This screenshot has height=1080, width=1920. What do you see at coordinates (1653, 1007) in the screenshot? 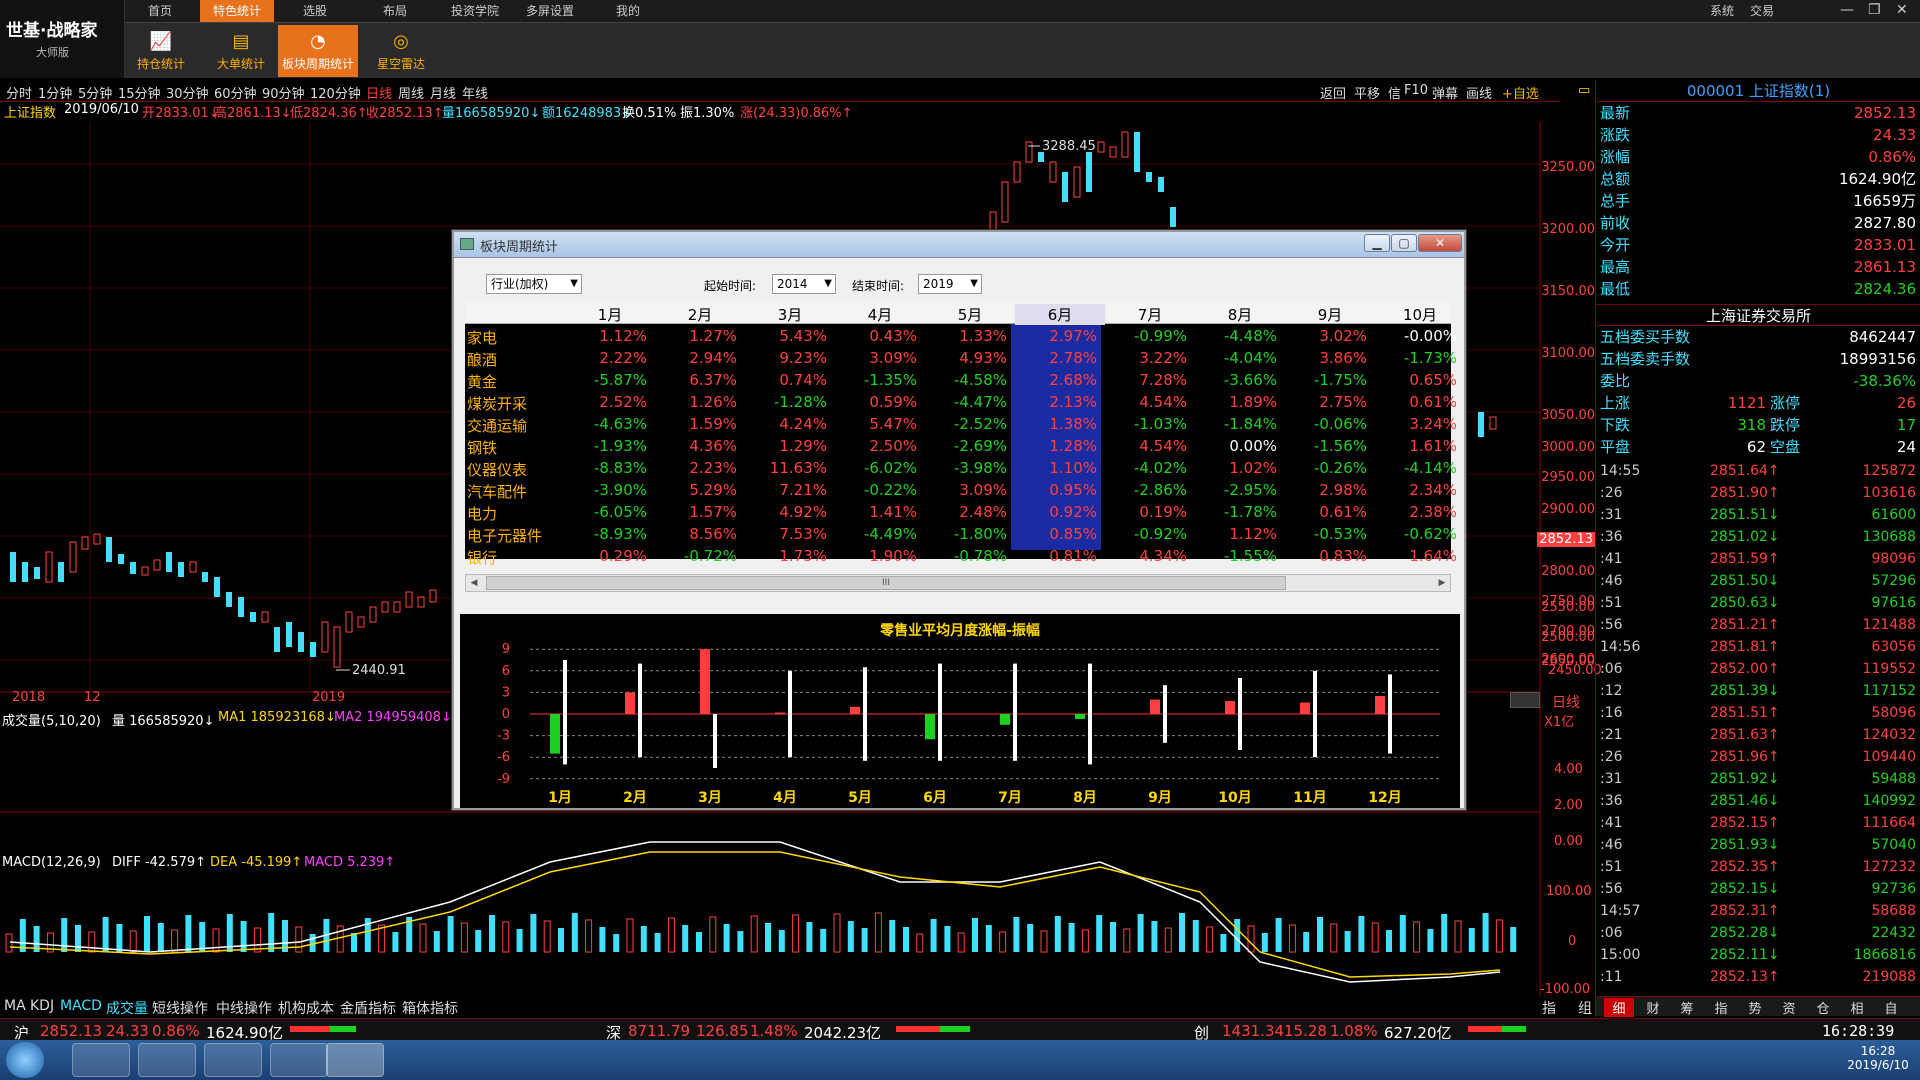
I see `quote-tab: 财` at bounding box center [1653, 1007].